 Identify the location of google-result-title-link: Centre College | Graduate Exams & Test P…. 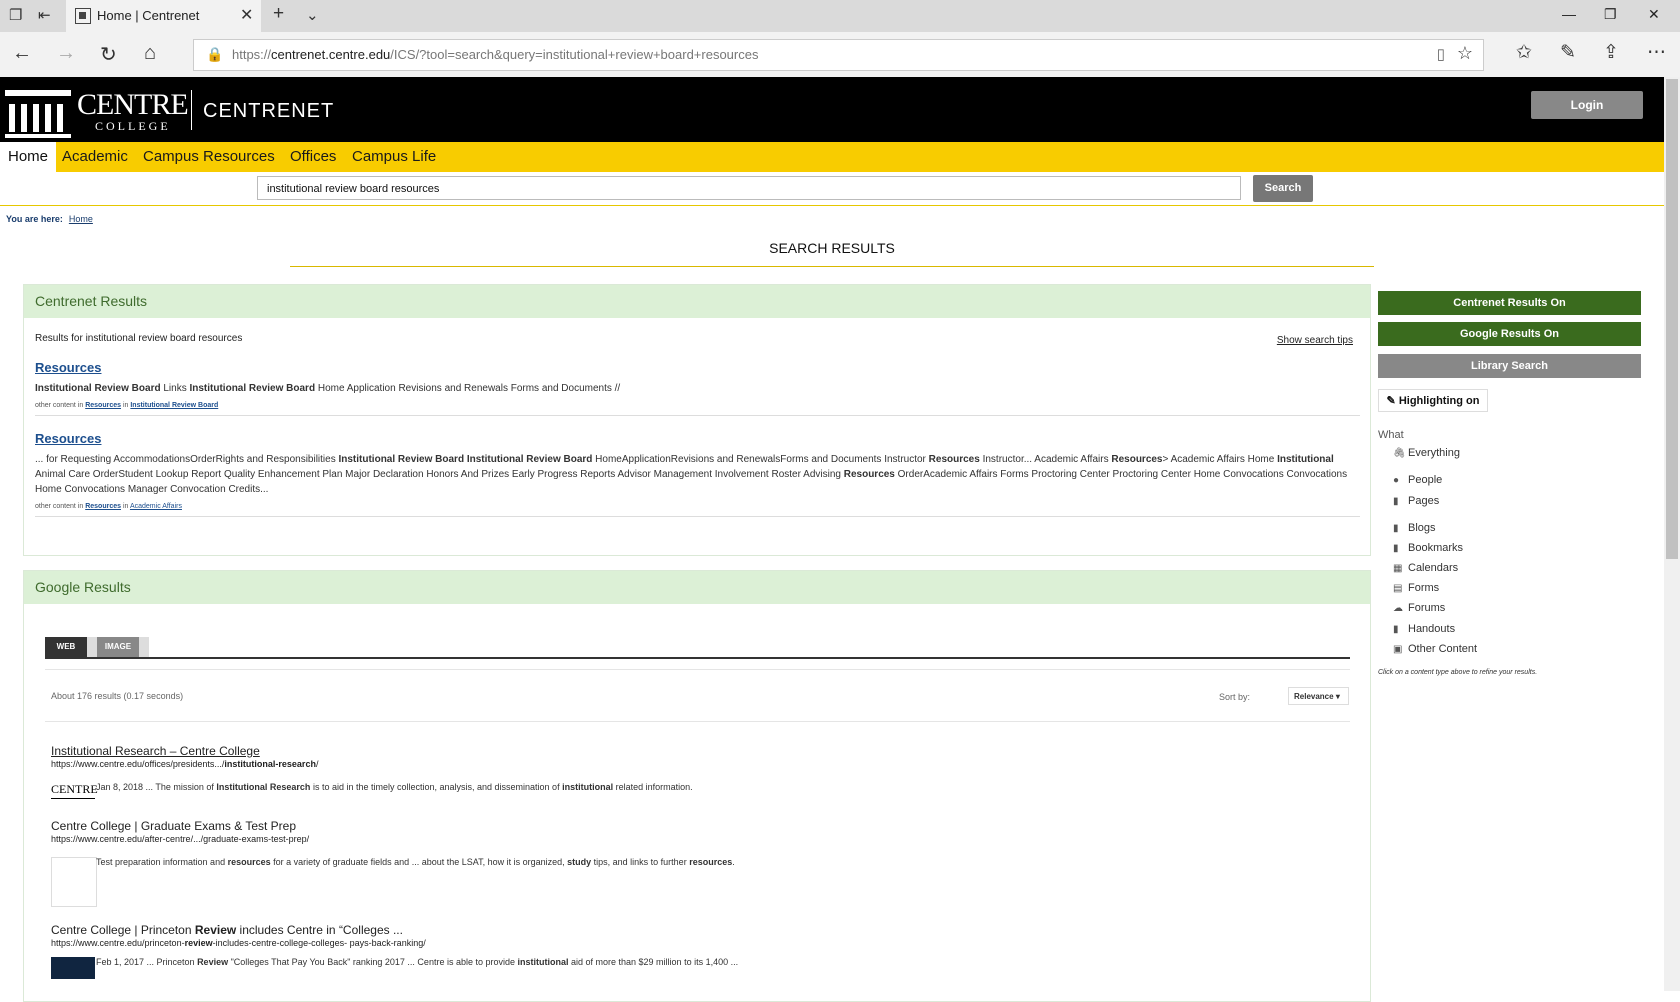
(696, 826).